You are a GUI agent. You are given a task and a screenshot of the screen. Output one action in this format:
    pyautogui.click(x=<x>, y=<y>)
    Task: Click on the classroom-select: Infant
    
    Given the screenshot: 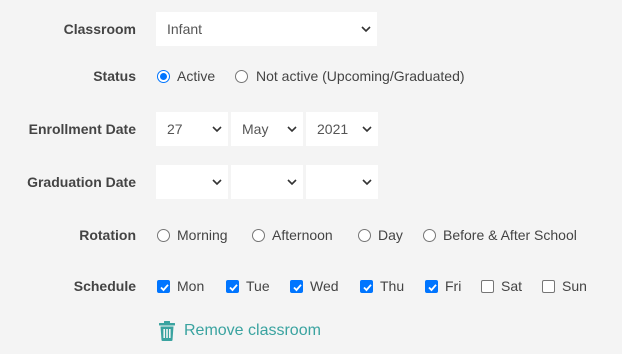 What is the action you would take?
    pyautogui.click(x=266, y=29)
    